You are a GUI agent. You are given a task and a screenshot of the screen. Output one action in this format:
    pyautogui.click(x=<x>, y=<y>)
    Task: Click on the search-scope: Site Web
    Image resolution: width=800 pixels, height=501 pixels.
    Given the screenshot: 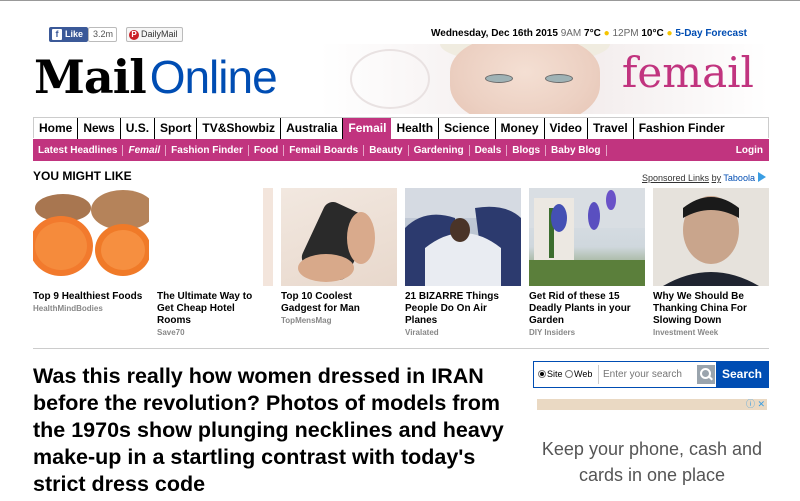 What is the action you would take?
    pyautogui.click(x=565, y=374)
    